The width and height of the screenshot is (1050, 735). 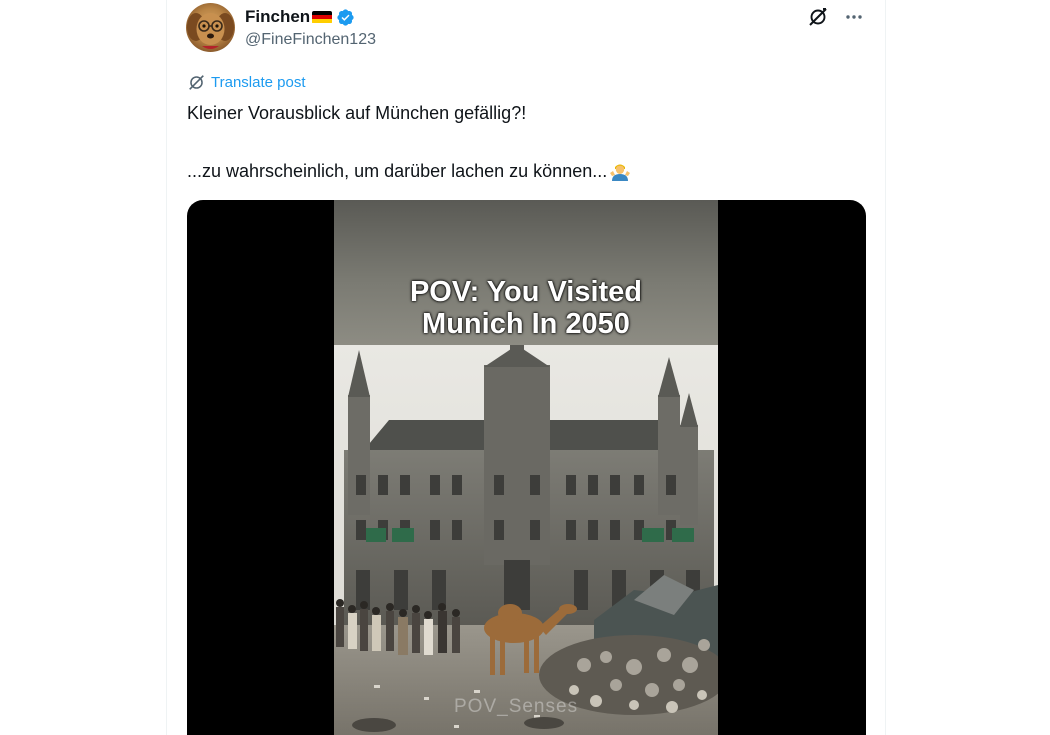 I want to click on avatar, so click(x=210, y=27).